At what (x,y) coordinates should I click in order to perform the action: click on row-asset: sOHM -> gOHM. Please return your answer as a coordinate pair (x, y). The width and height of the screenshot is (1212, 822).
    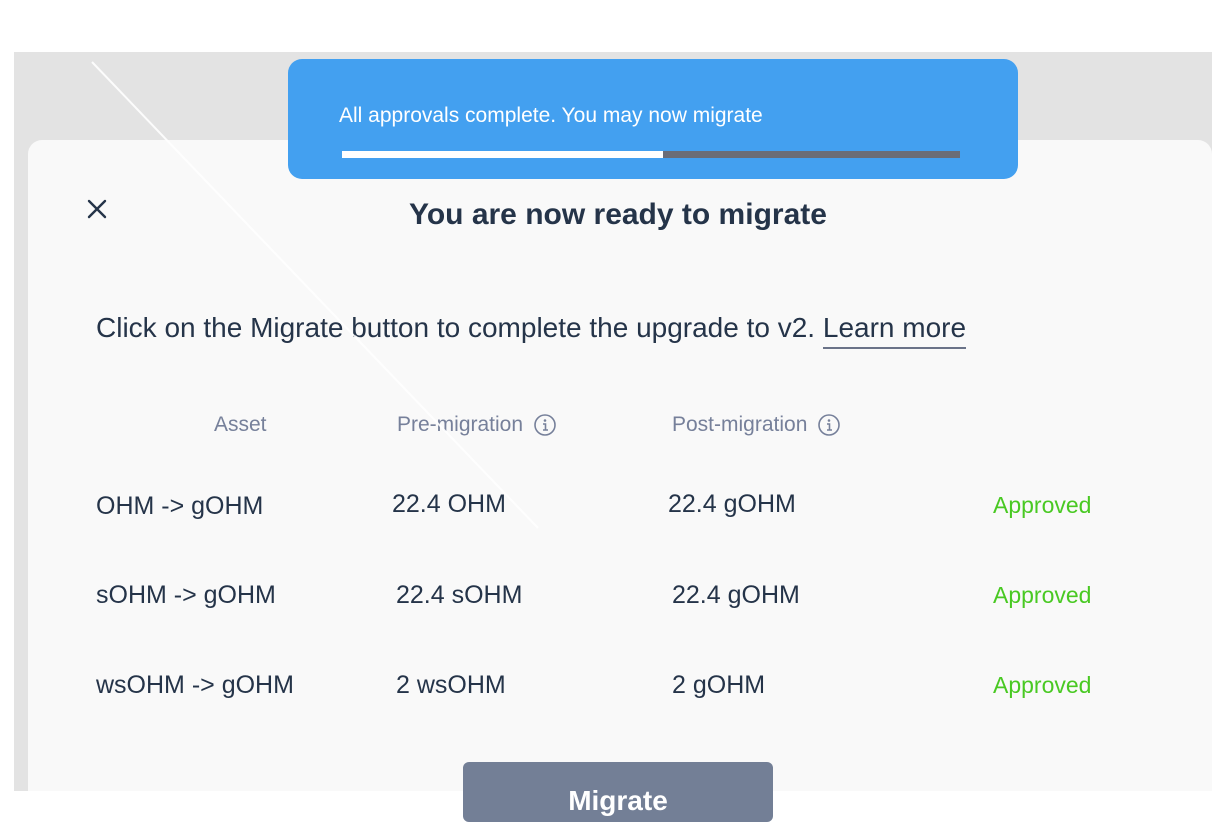
    Looking at the image, I should click on (186, 595).